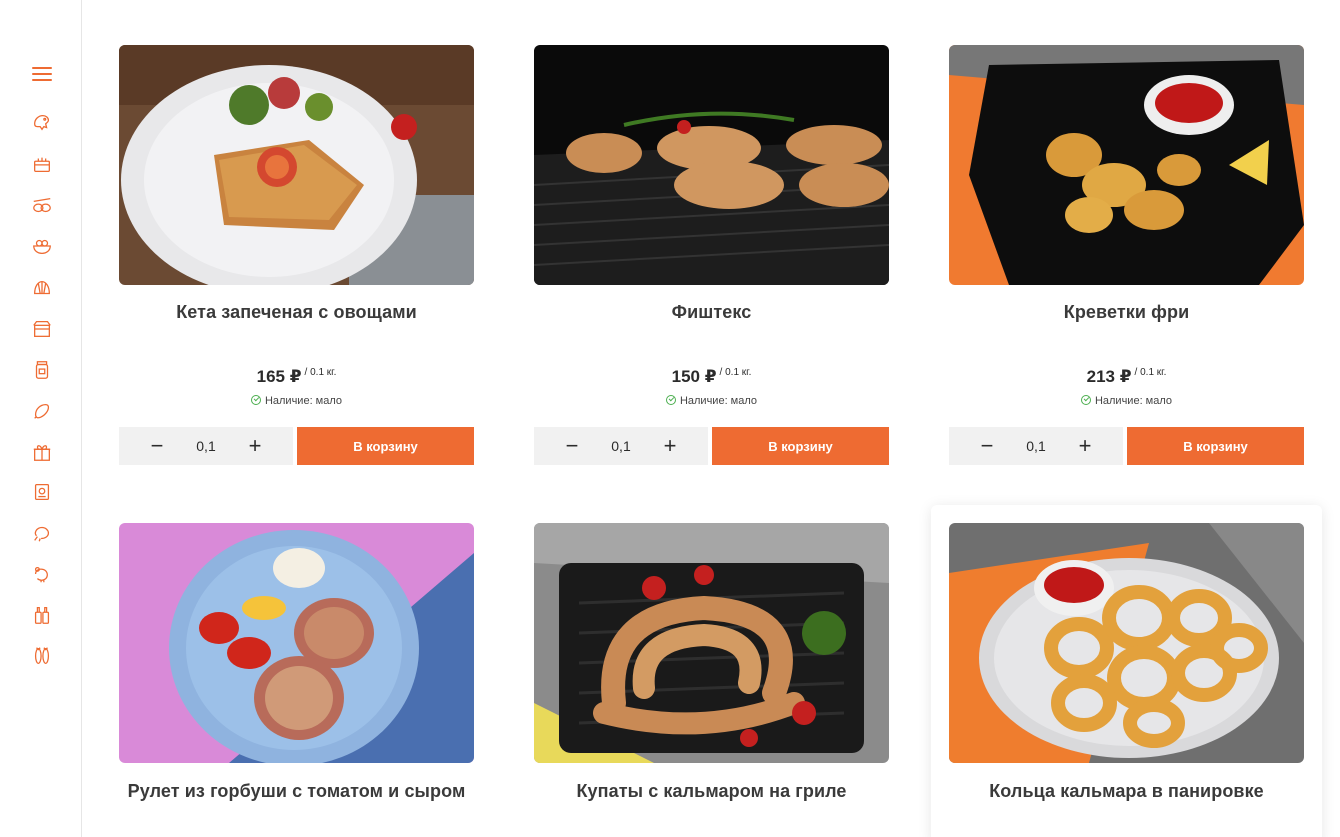 The width and height of the screenshot is (1340, 837). Describe the element at coordinates (42, 246) in the screenshot. I see `salad-icon` at that location.